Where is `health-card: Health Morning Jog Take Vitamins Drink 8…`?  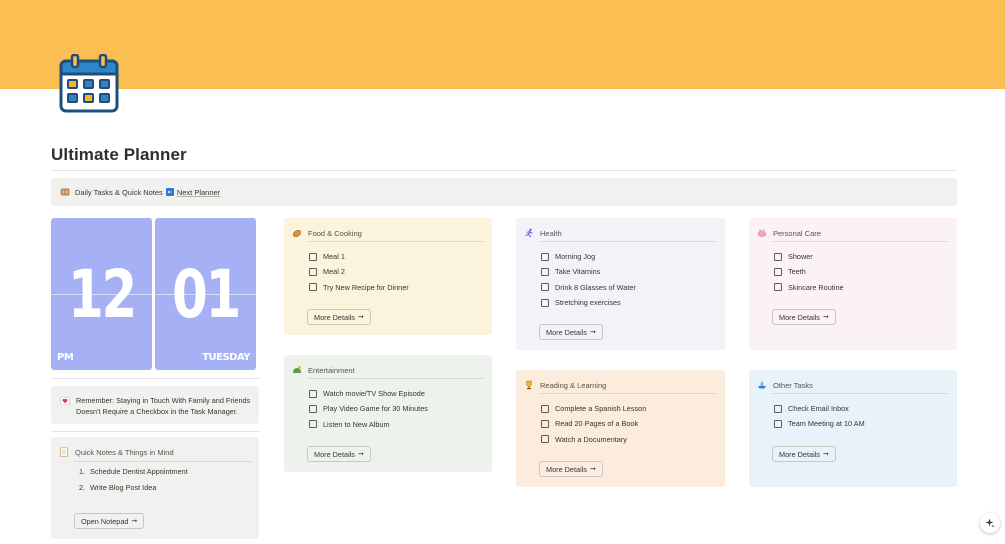 health-card: Health Morning Jog Take Vitamins Drink 8… is located at coordinates (620, 284).